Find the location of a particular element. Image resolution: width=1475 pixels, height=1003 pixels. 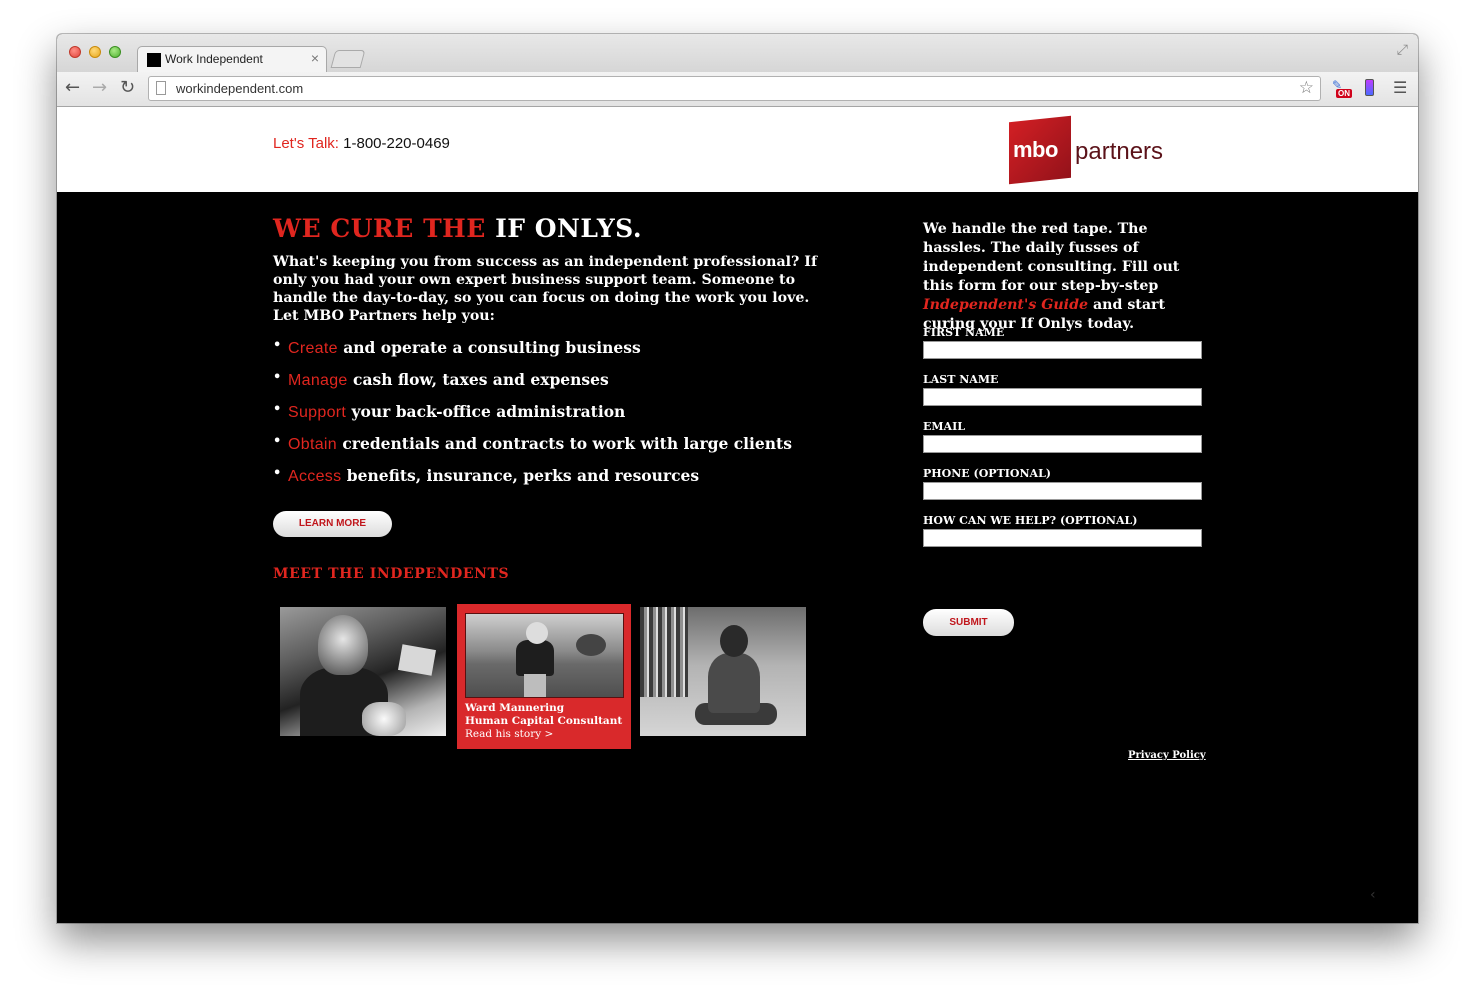

window-maximize-button is located at coordinates (115, 52).